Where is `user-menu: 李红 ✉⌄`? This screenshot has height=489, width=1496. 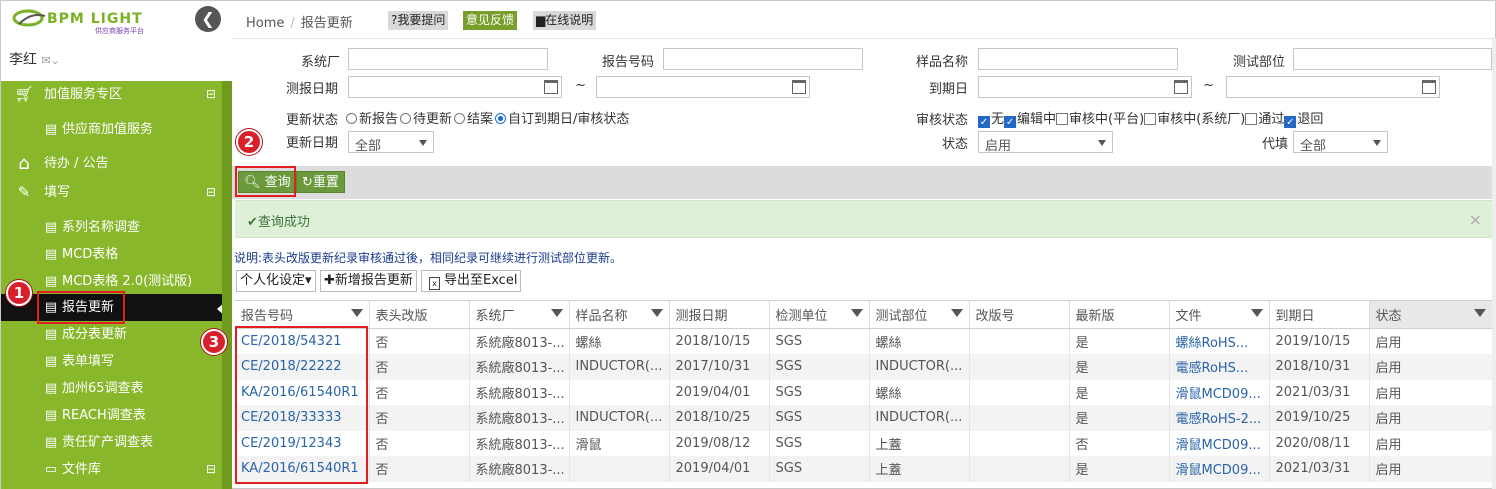
user-menu: 李红 ✉⌄ is located at coordinates (116, 61).